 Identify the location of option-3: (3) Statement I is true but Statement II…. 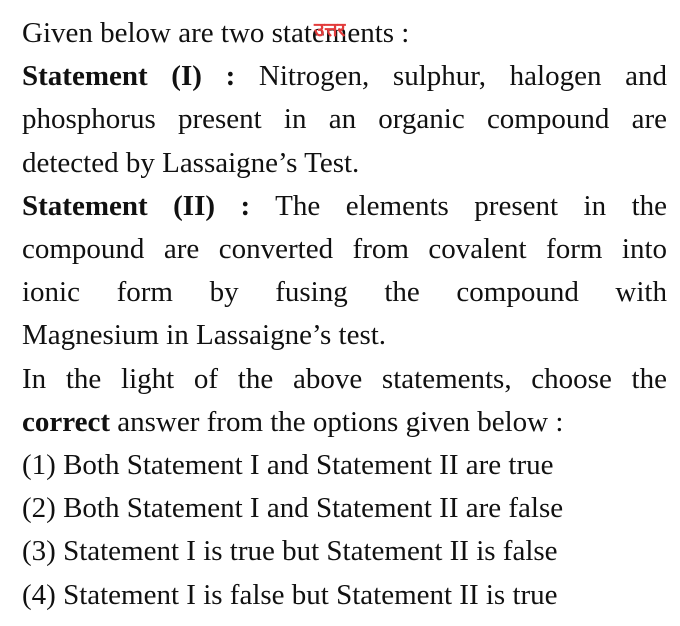
(344, 551).